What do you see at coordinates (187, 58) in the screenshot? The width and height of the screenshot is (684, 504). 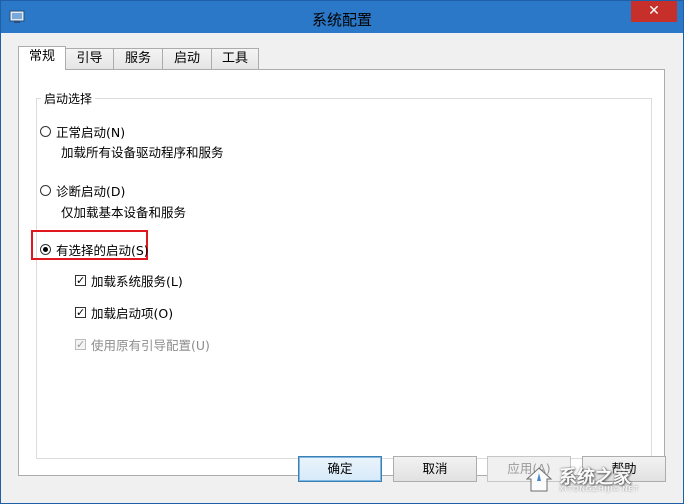 I see `tab-startup: 启动` at bounding box center [187, 58].